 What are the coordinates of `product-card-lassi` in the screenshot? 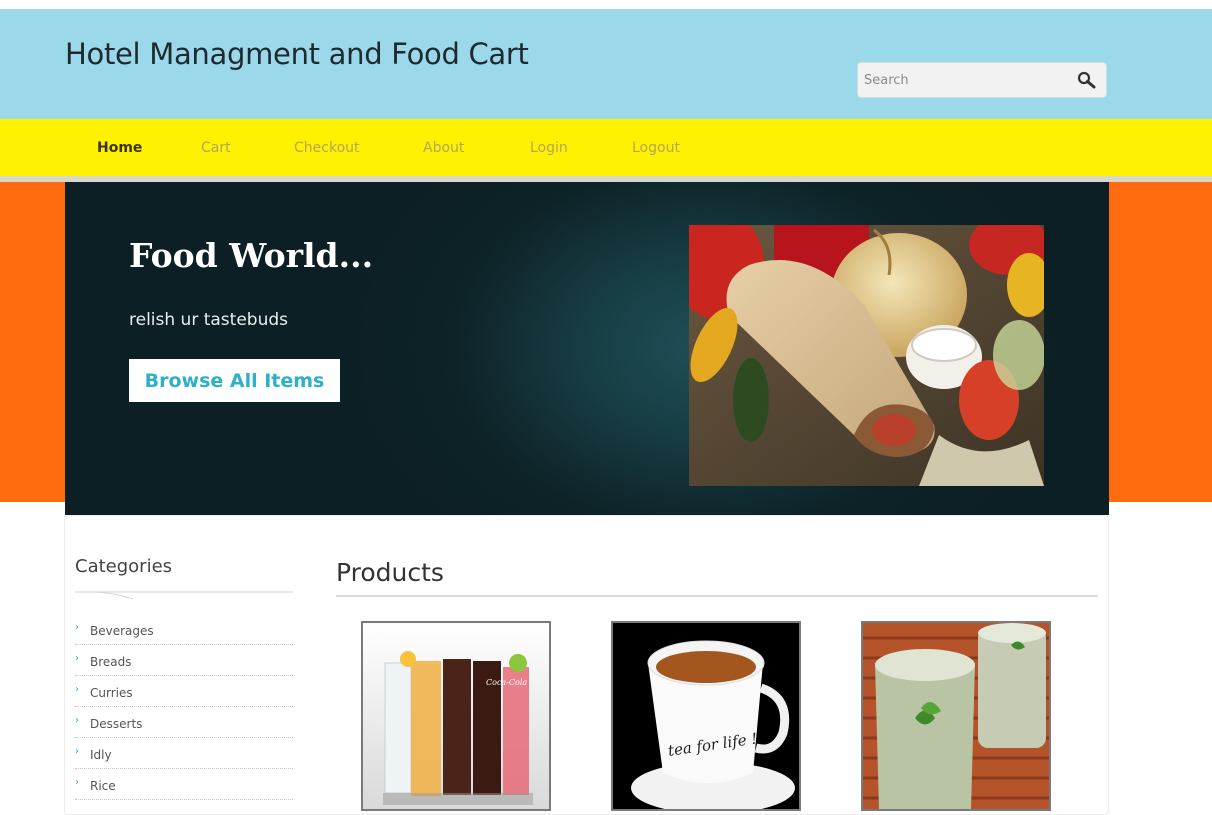 It's located at (956, 716).